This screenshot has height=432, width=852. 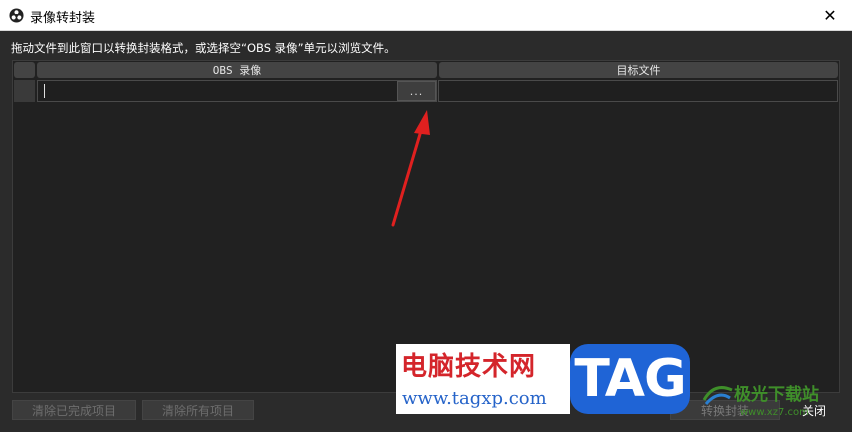 What do you see at coordinates (16, 15) in the screenshot?
I see `obs-logo-icon` at bounding box center [16, 15].